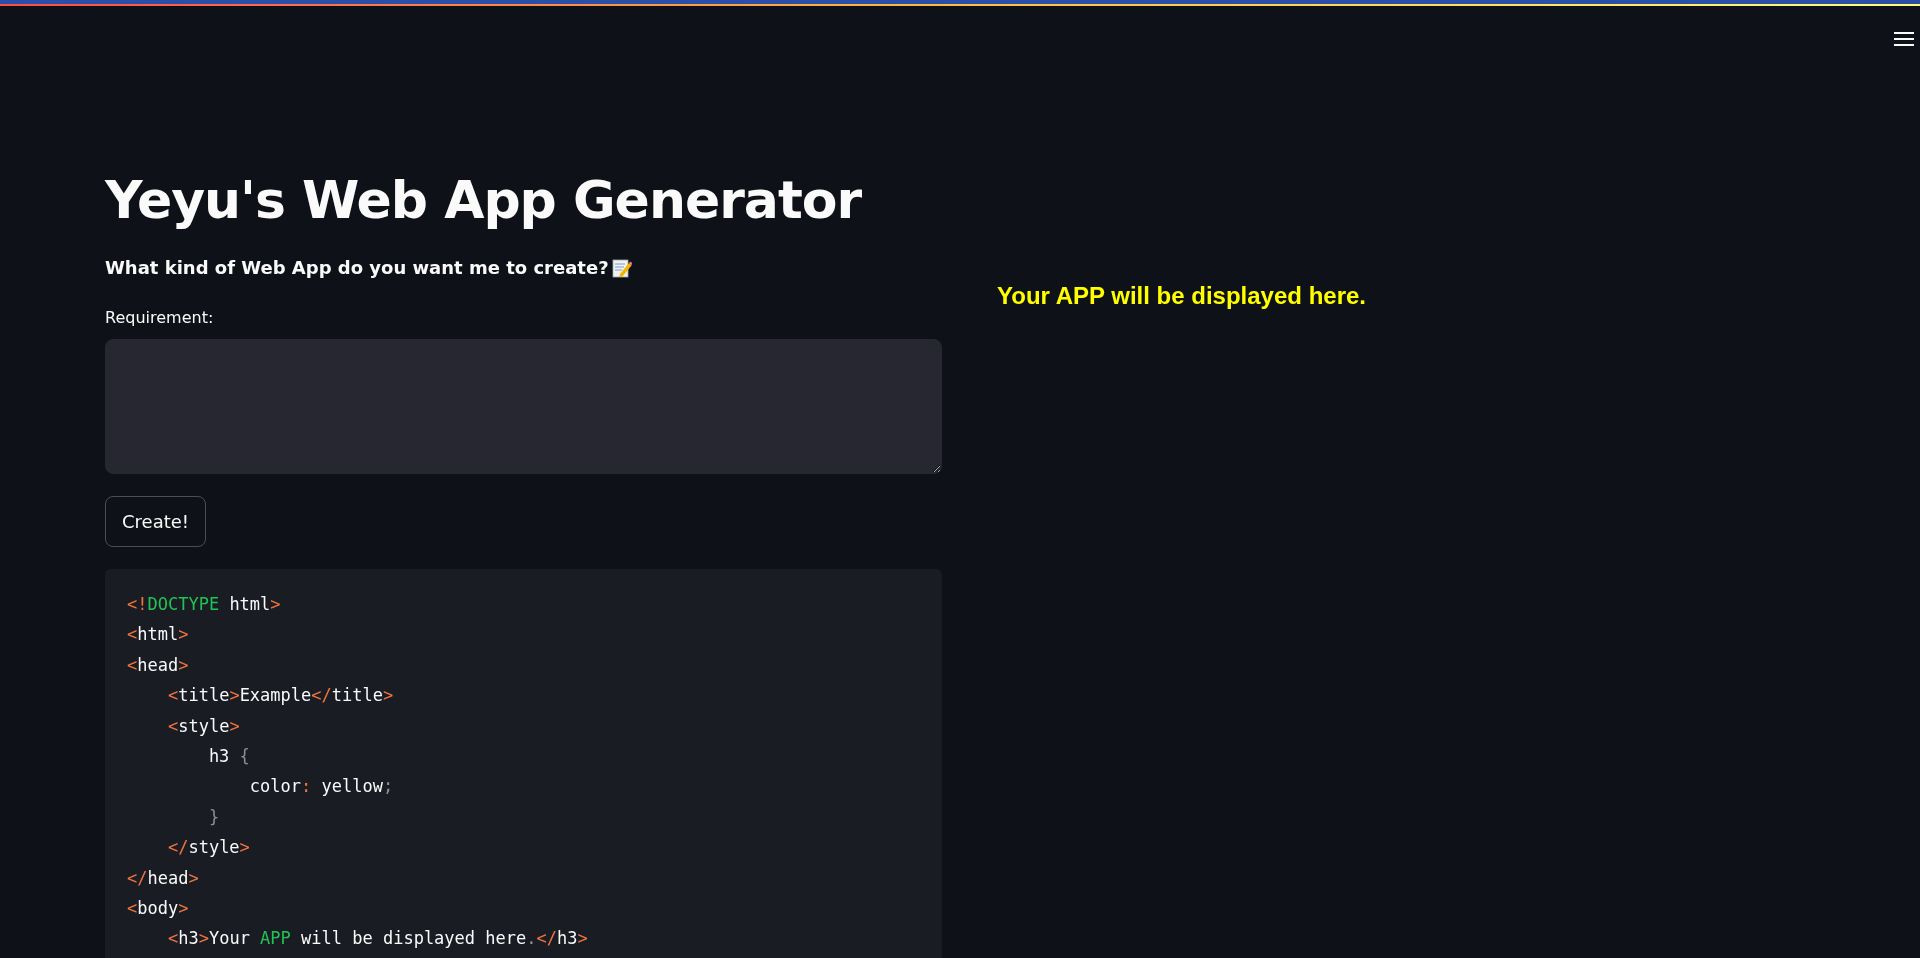 Image resolution: width=1920 pixels, height=958 pixels. What do you see at coordinates (204, 604) in the screenshot?
I see `code-line: <!DOCTYPE html>` at bounding box center [204, 604].